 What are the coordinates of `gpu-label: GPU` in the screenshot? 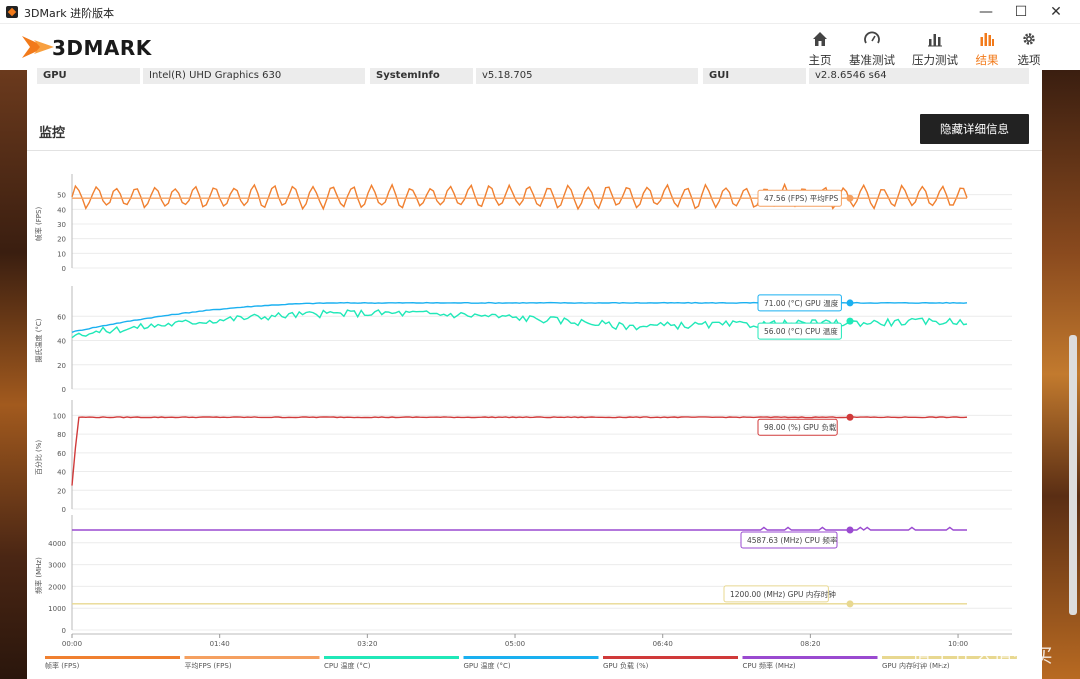 It's located at (88, 76).